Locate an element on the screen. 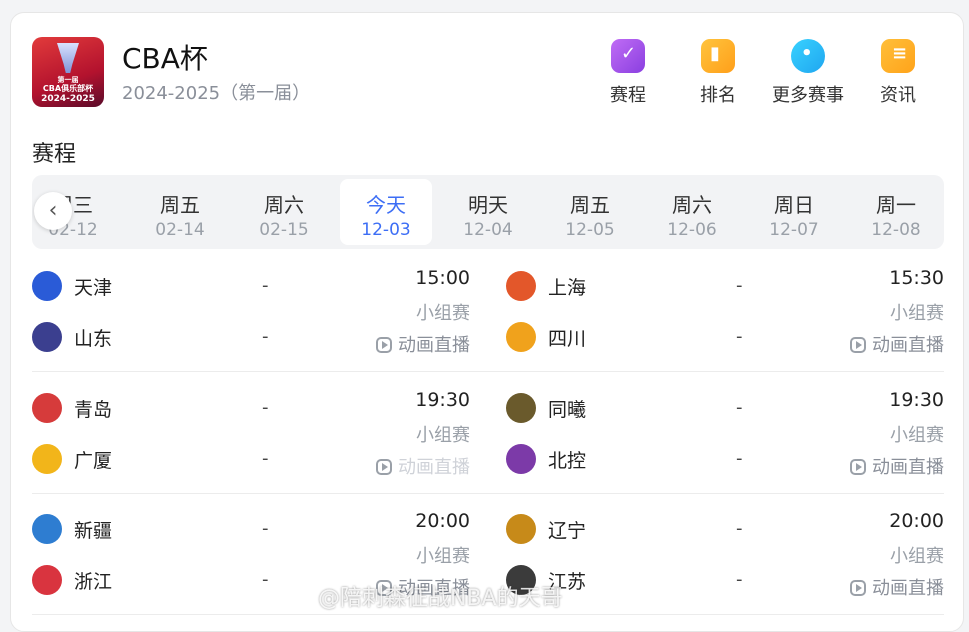 The image size is (969, 632). team-name: 浙江 is located at coordinates (93, 582).